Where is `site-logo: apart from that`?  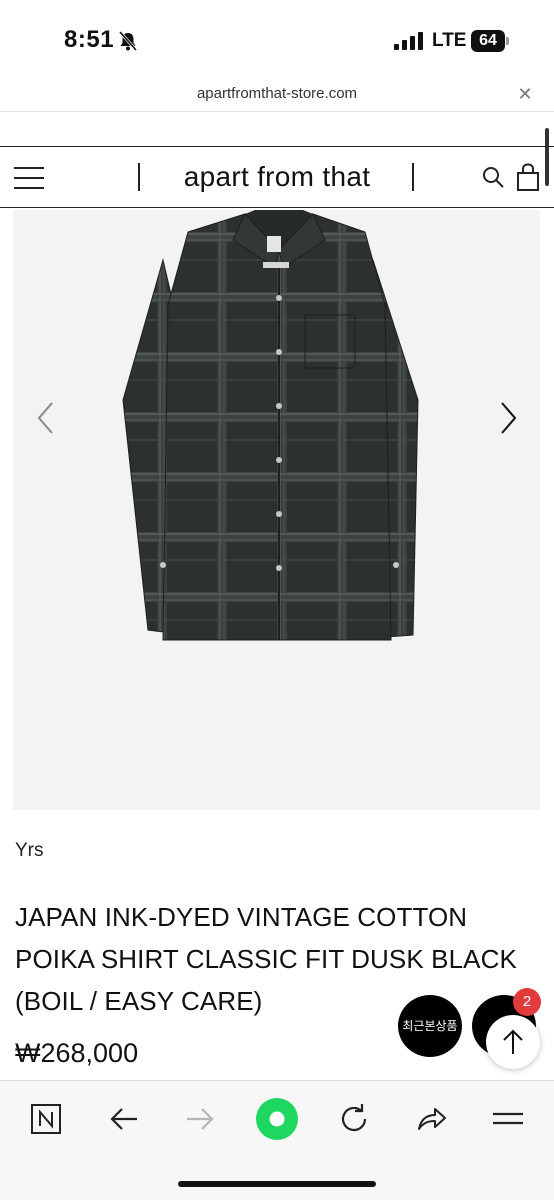 site-logo: apart from that is located at coordinates (277, 177).